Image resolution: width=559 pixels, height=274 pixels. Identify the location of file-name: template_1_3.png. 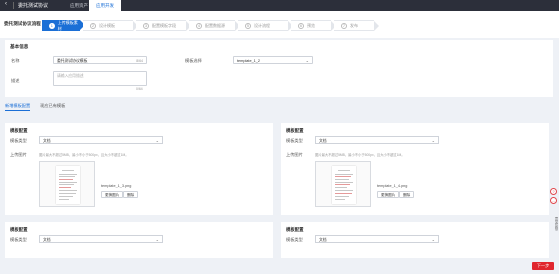
(116, 186).